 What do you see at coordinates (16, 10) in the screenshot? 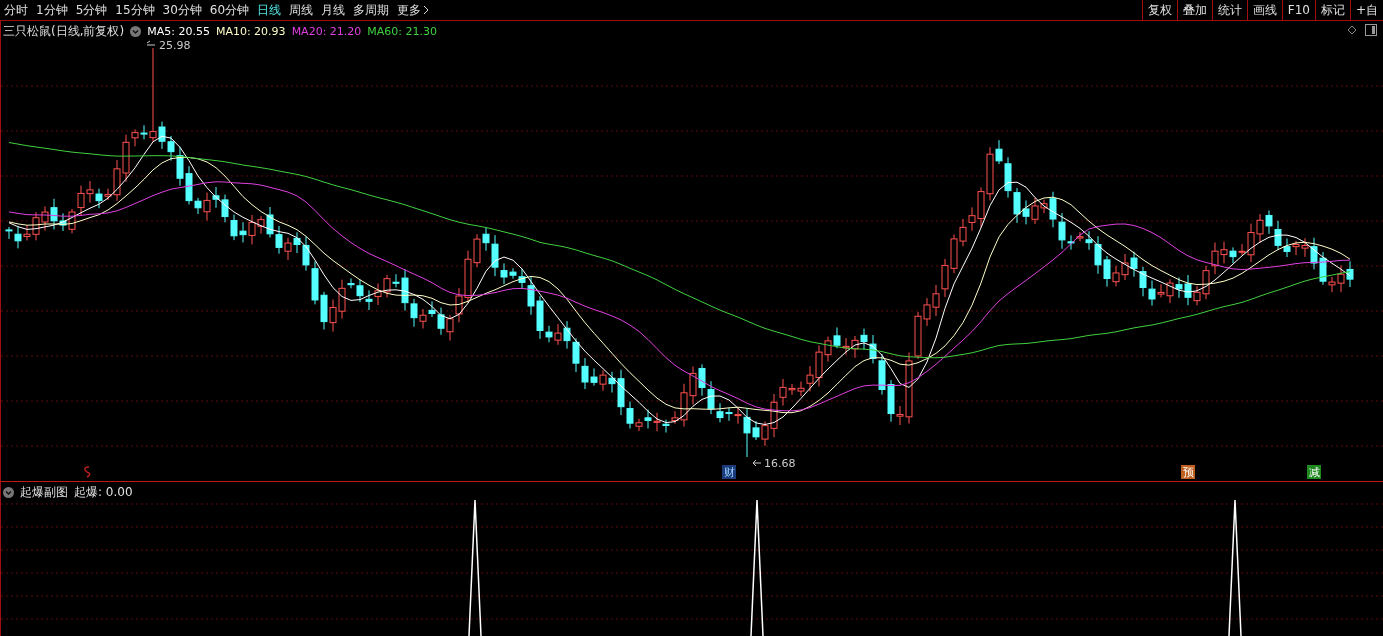
I see `period-tab: 分时` at bounding box center [16, 10].